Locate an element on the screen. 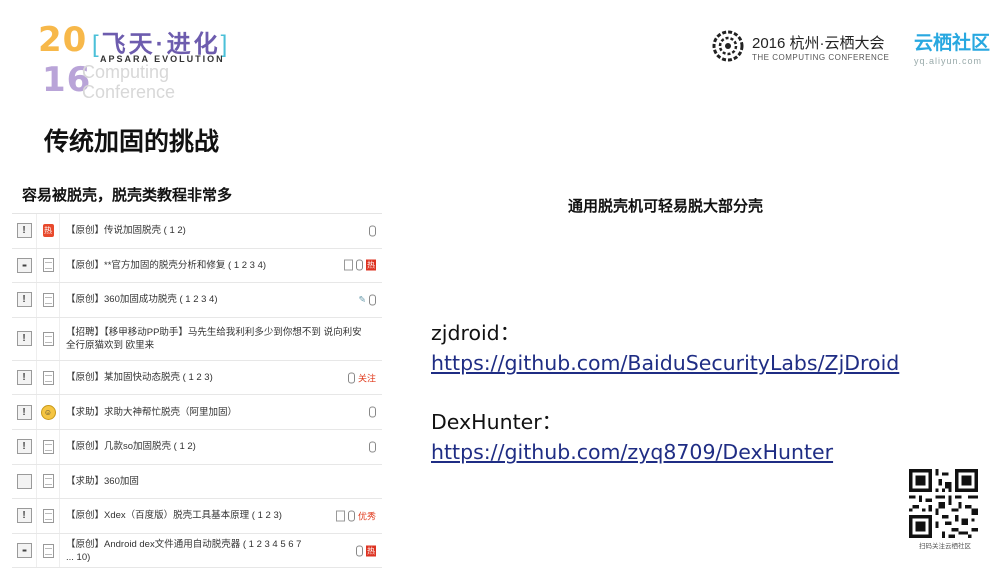 The height and width of the screenshot is (568, 1000). qr-caption: 扫码关注云栖社区 is located at coordinates (945, 546).